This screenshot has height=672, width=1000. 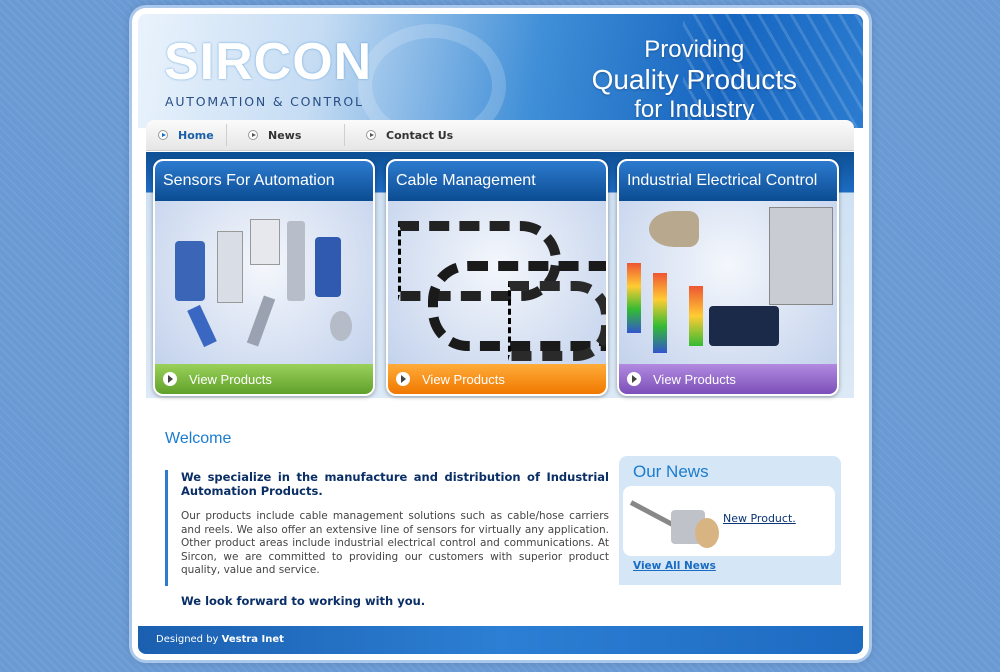 What do you see at coordinates (728, 282) in the screenshot?
I see `electrical-control-image` at bounding box center [728, 282].